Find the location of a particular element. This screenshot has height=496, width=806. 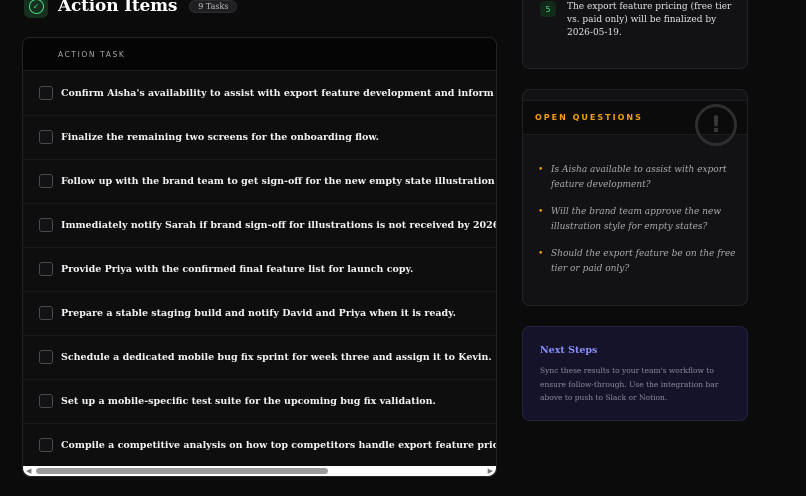

column-header-action-task: ACTION TASK is located at coordinates (92, 54).